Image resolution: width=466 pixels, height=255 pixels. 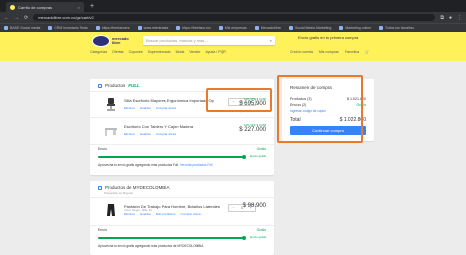 I want to click on promo-banner: Envío gratis en tu primera compra, so click(x=328, y=37).